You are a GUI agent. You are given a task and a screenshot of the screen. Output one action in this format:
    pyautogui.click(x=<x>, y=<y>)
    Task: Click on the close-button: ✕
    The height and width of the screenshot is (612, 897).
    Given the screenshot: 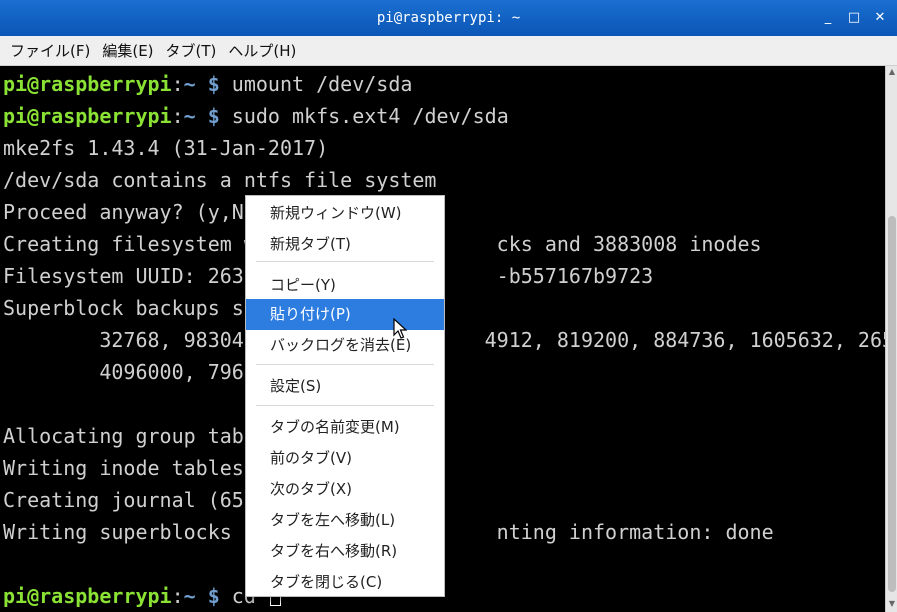 What is the action you would take?
    pyautogui.click(x=880, y=18)
    